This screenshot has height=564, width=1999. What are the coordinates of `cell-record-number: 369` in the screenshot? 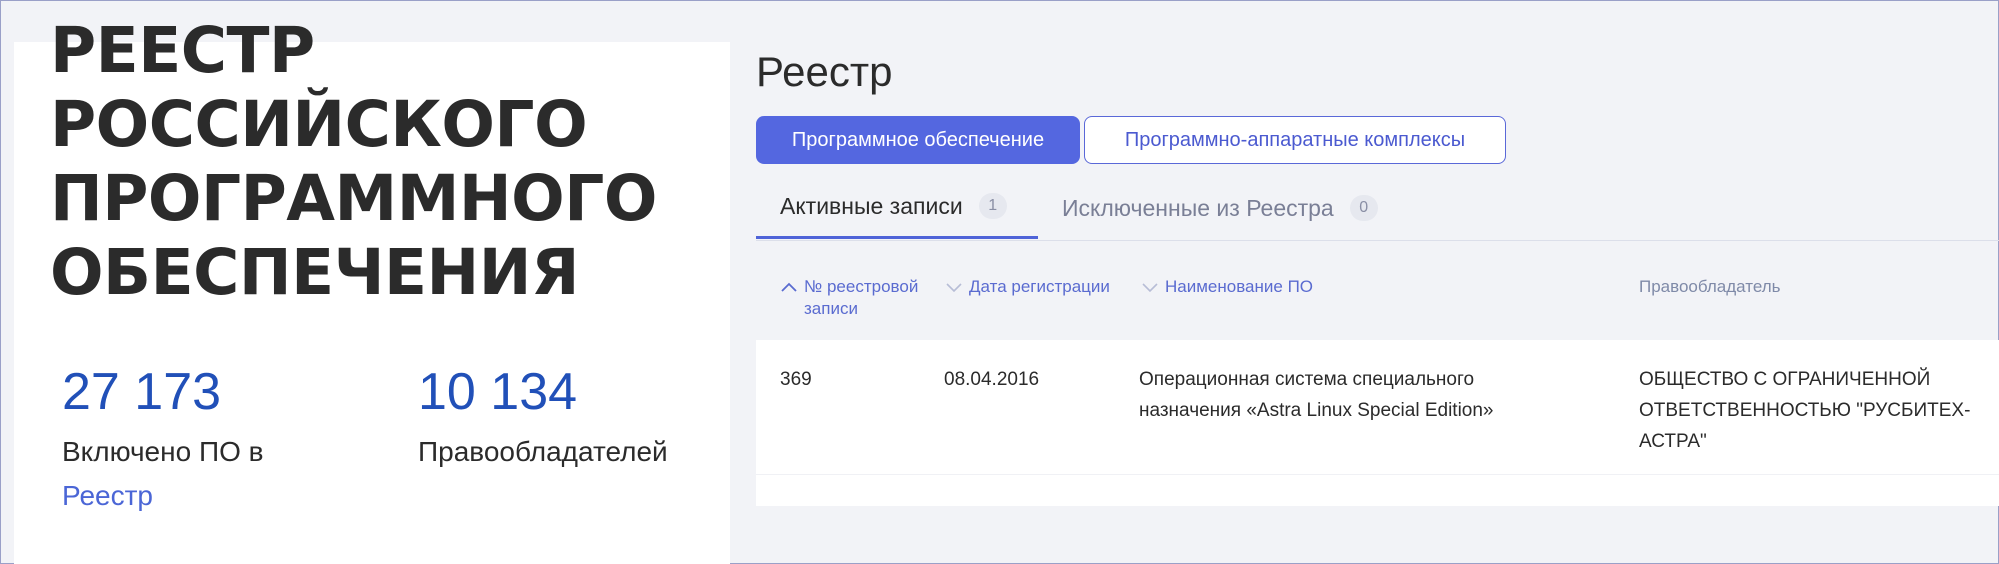 It's located at (796, 379).